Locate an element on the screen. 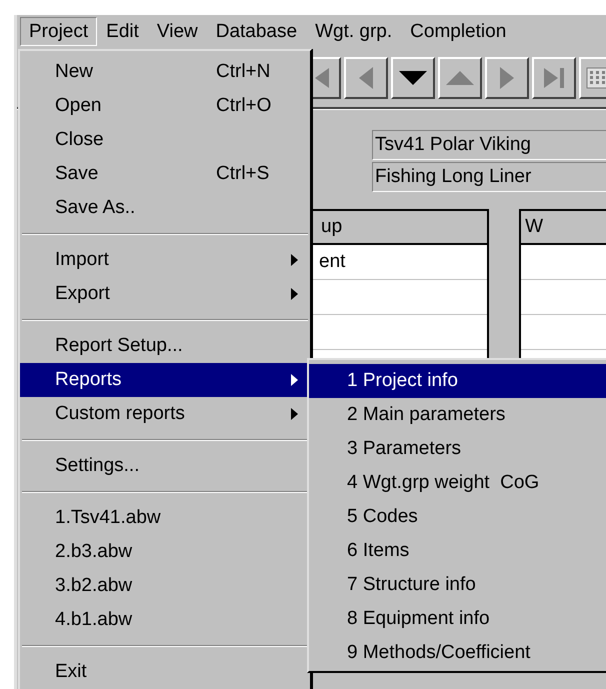 The width and height of the screenshot is (606, 689). shortcut-label: Ctrl+N is located at coordinates (243, 72).